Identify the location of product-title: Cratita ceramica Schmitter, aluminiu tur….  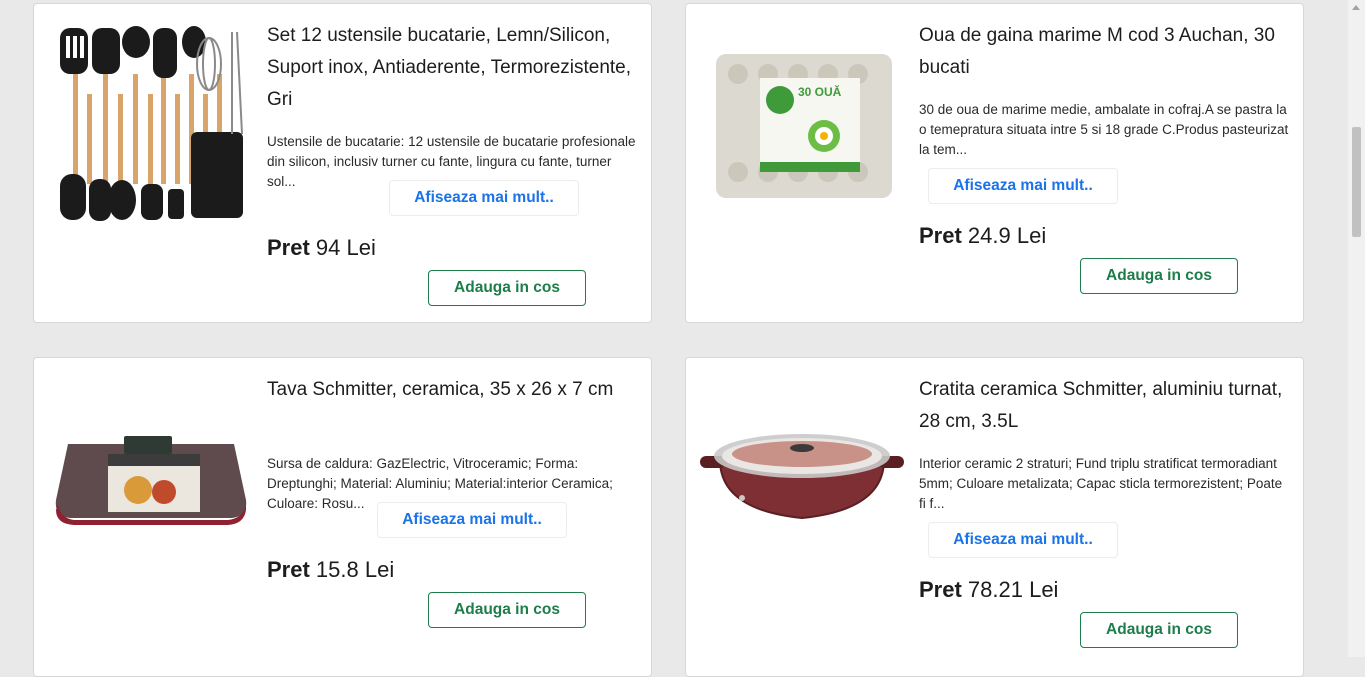
(1104, 406).